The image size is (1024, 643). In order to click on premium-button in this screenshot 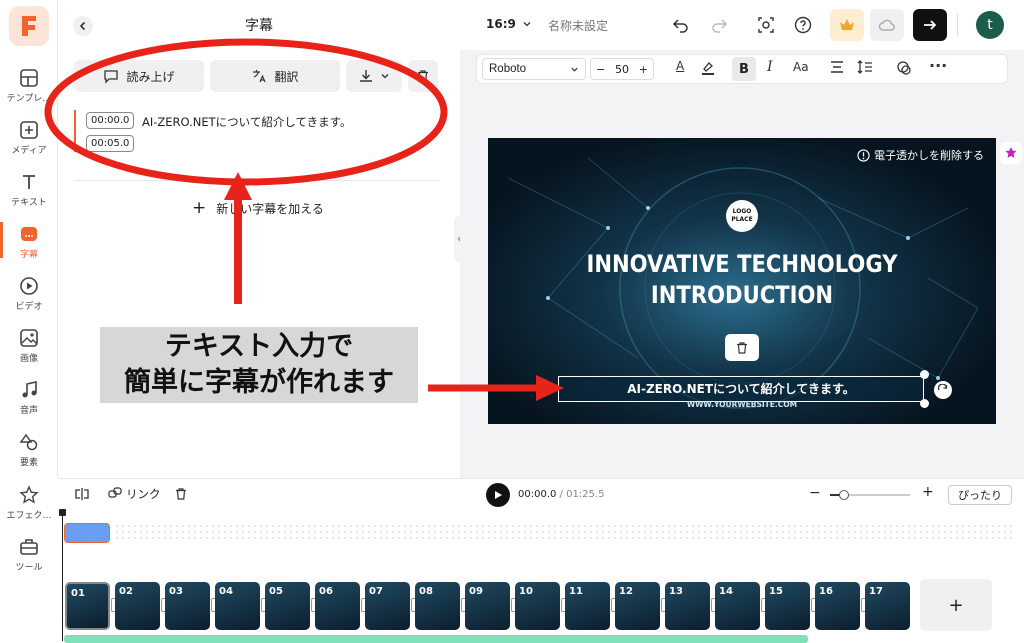, I will do `click(847, 25)`.